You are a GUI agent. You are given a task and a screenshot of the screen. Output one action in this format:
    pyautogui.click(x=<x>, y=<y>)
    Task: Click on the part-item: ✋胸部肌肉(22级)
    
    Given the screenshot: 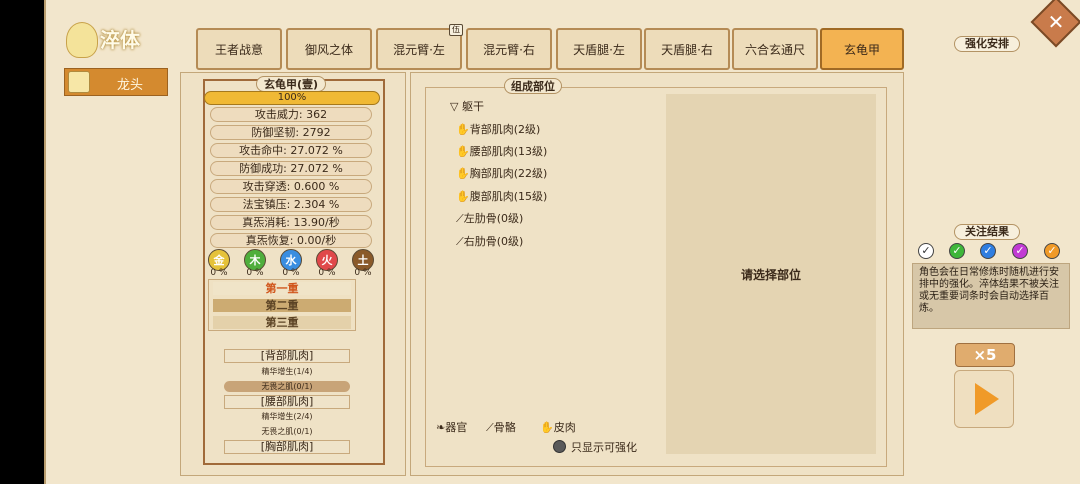 What is the action you would take?
    pyautogui.click(x=501, y=173)
    